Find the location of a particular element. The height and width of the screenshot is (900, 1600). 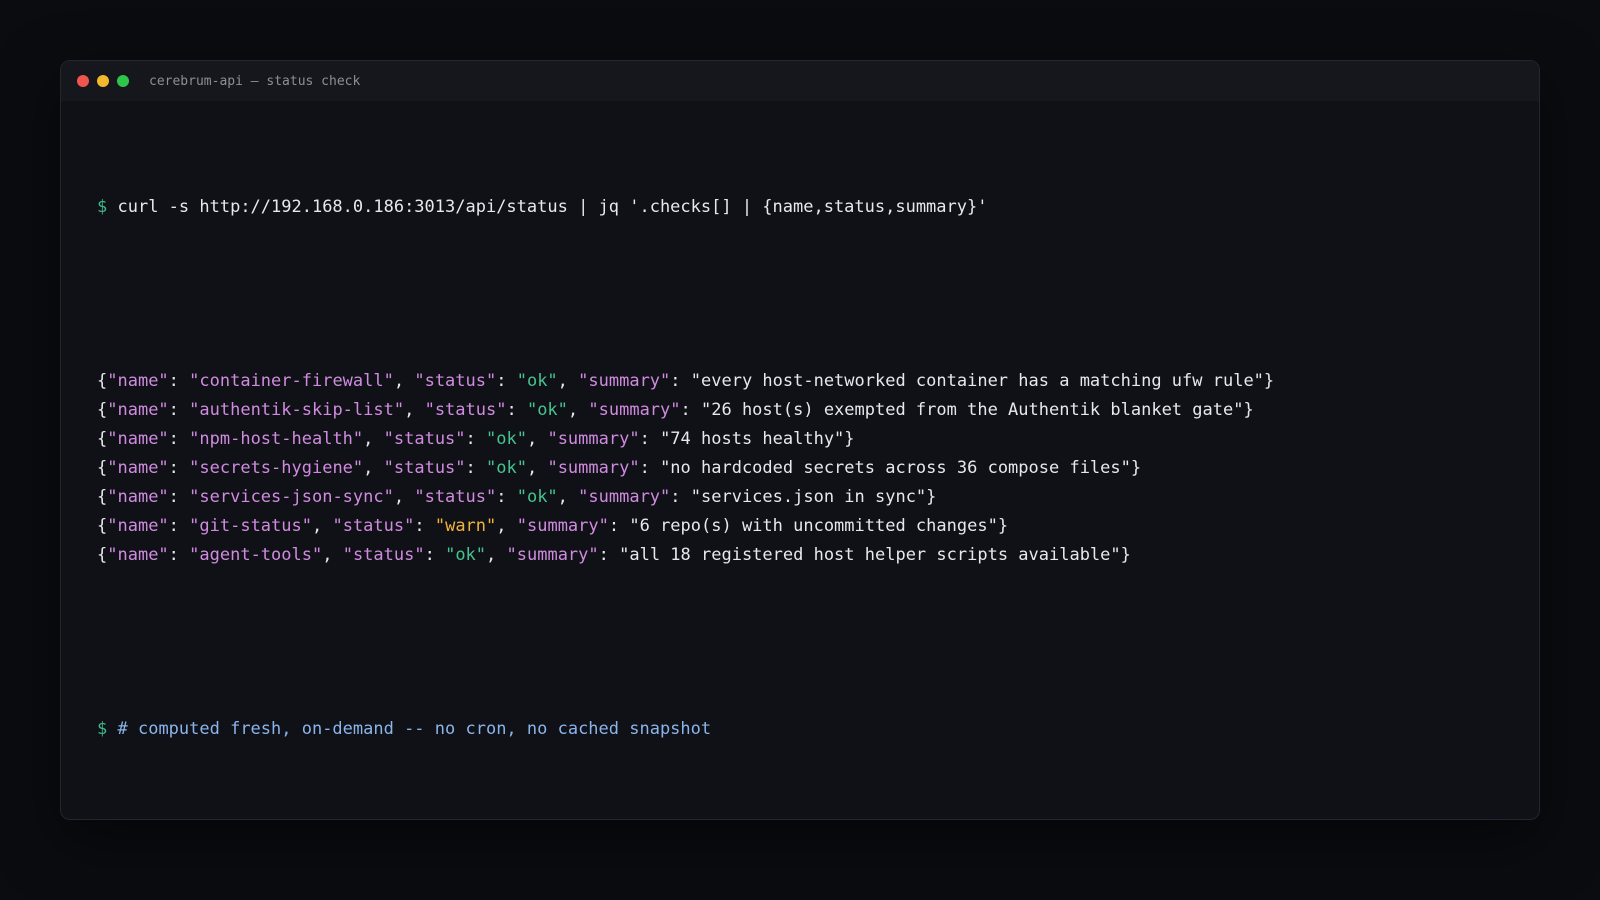

check-summary: "6 repo(s) with uncommitted changes" is located at coordinates (813, 526).